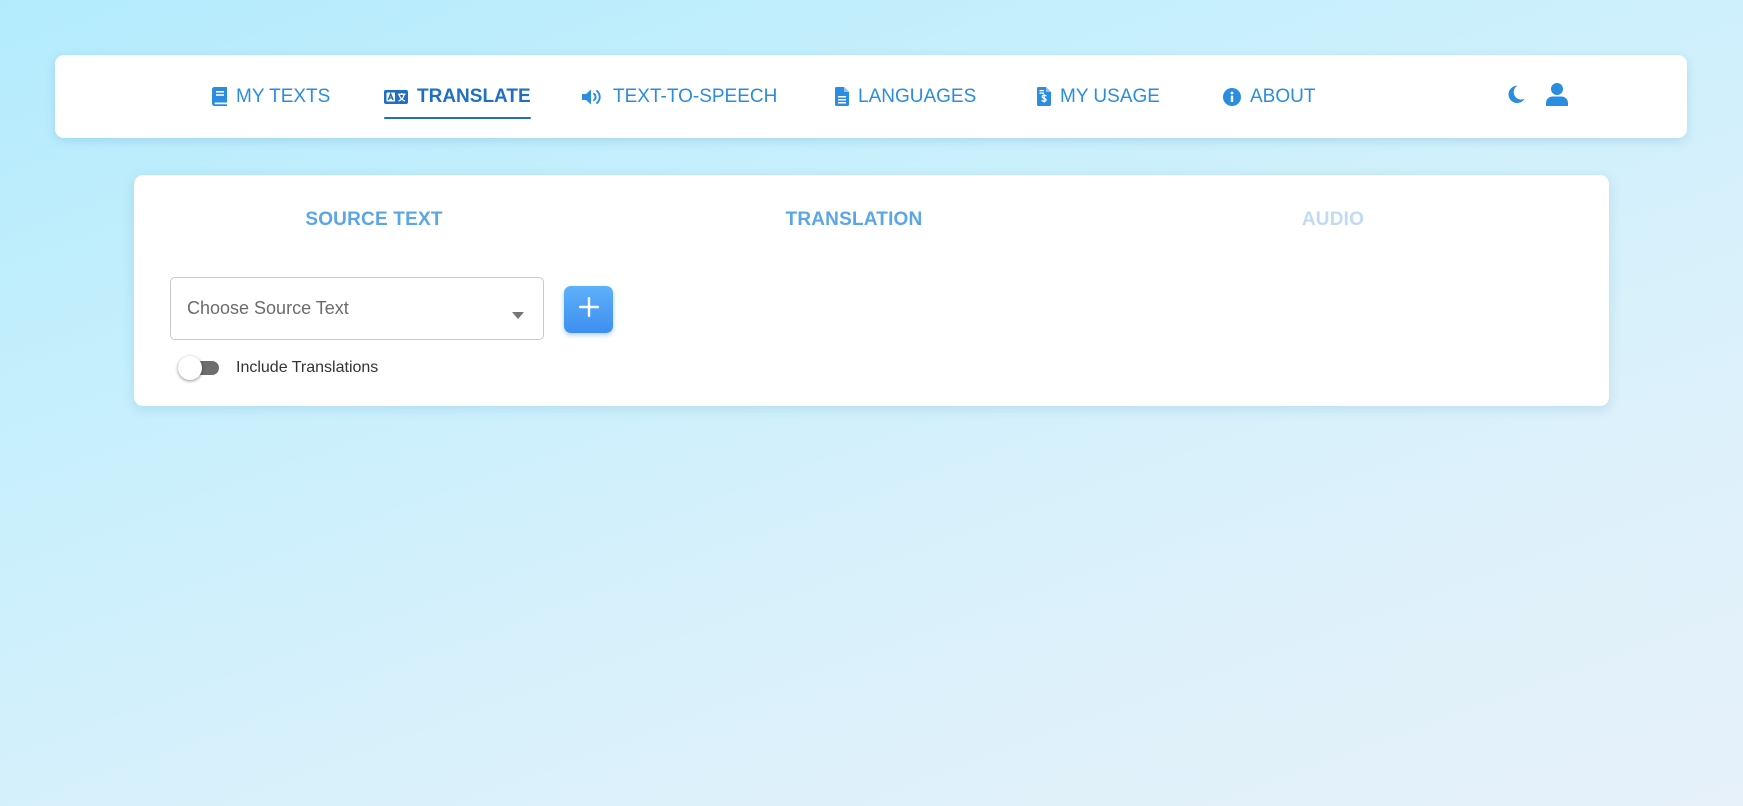 This screenshot has width=1743, height=806. I want to click on nav-item-my-usage: MY USAGE, so click(1098, 96).